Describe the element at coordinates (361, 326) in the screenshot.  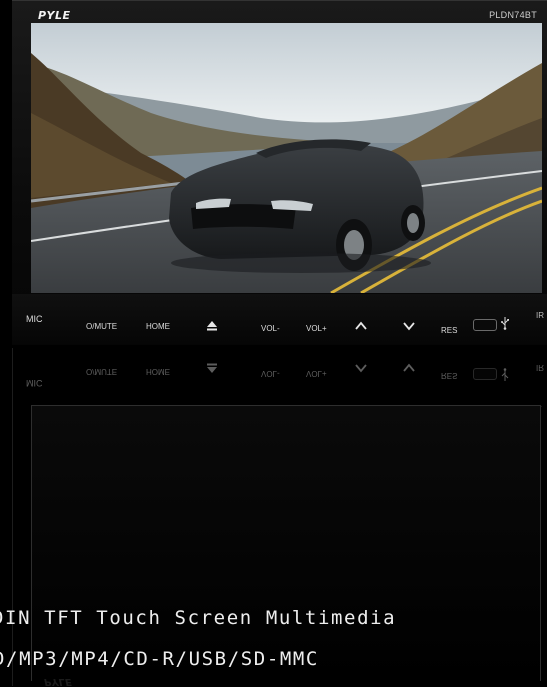
I see `chevron-up-icon` at that location.